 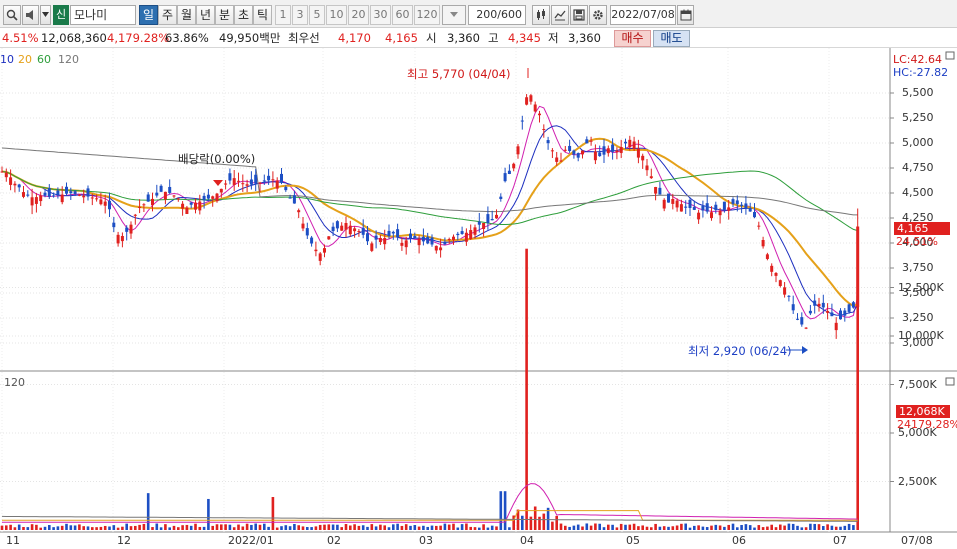 I want to click on indicator-button, so click(x=560, y=15).